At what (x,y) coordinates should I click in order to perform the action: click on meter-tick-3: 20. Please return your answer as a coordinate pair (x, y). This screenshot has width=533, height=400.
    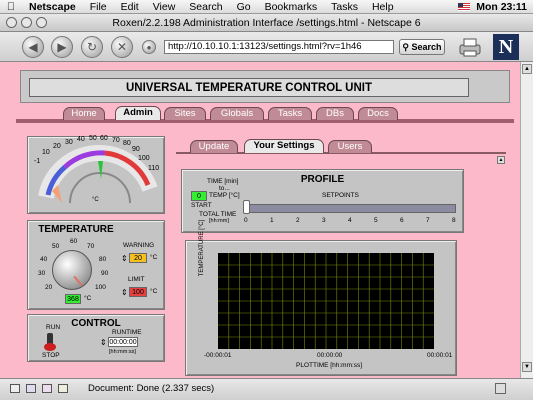
    Looking at the image, I should click on (57, 146).